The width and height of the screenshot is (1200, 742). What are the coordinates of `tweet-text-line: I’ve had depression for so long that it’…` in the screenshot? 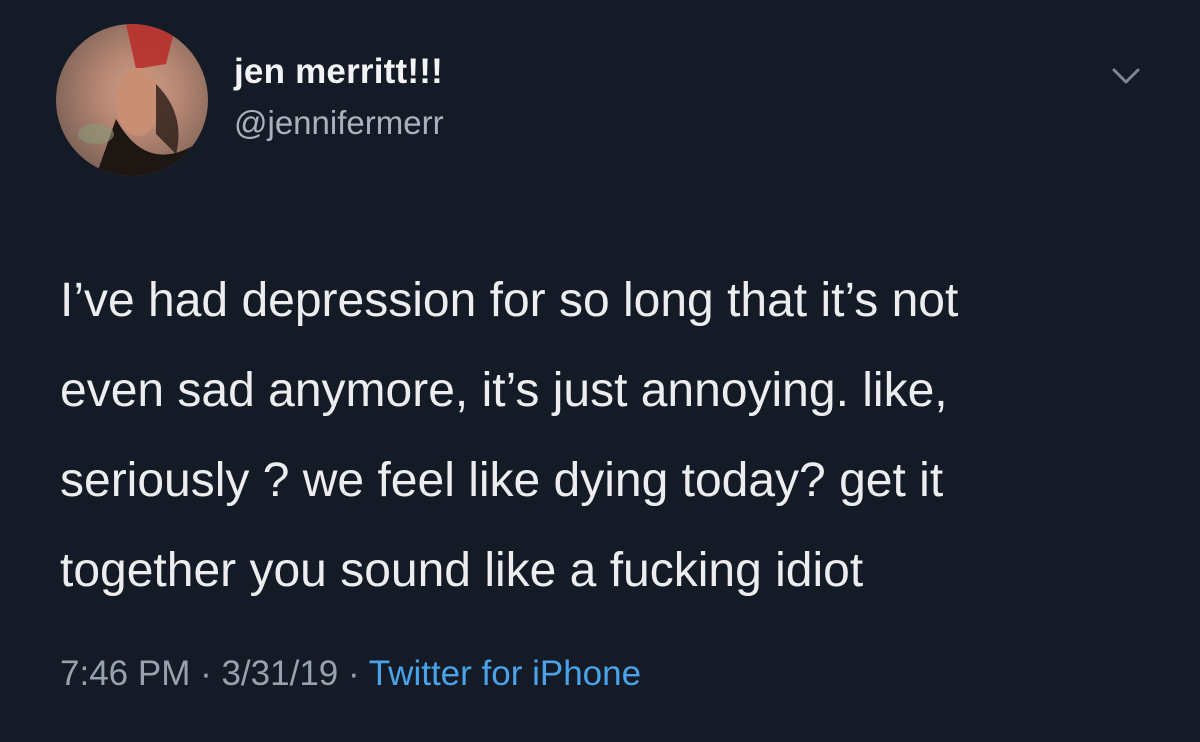 It's located at (509, 300).